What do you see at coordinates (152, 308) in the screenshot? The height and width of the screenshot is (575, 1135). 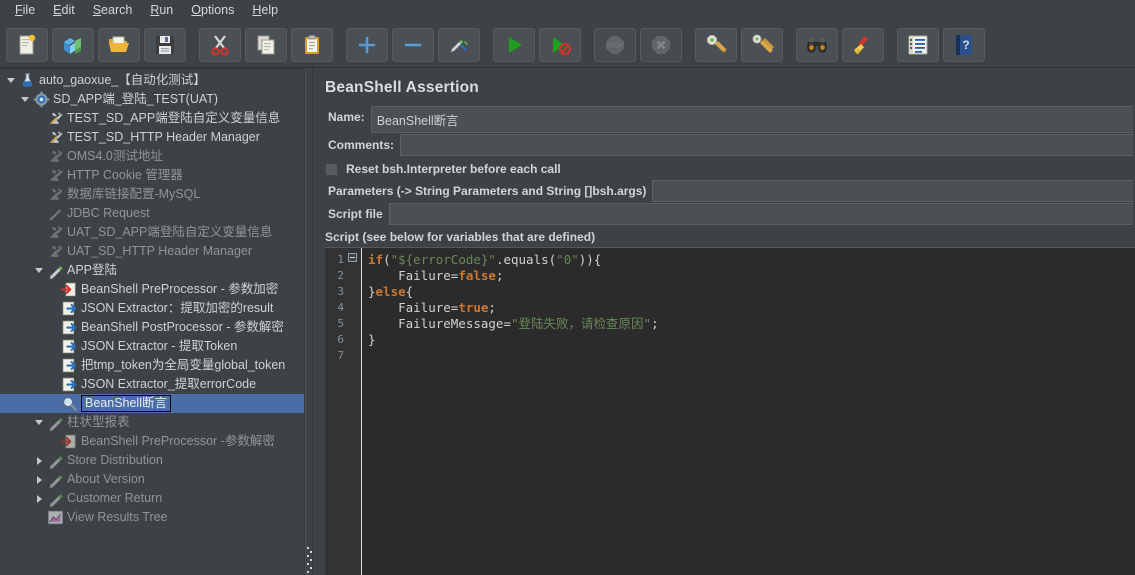 I see `tree-node: JSON Extractor：提取加密的result` at bounding box center [152, 308].